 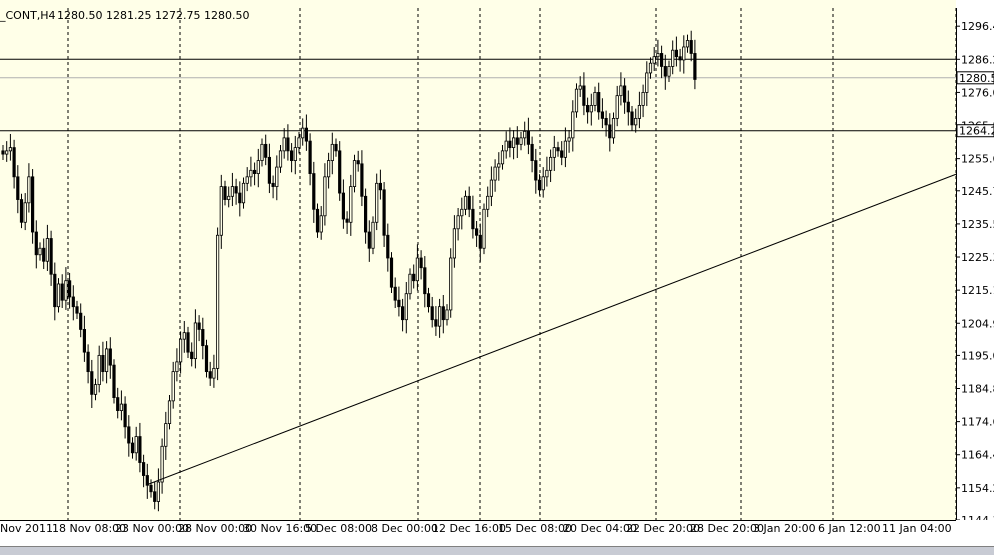 I want to click on time-axis-label: 8 Dec 00:00, so click(x=404, y=528).